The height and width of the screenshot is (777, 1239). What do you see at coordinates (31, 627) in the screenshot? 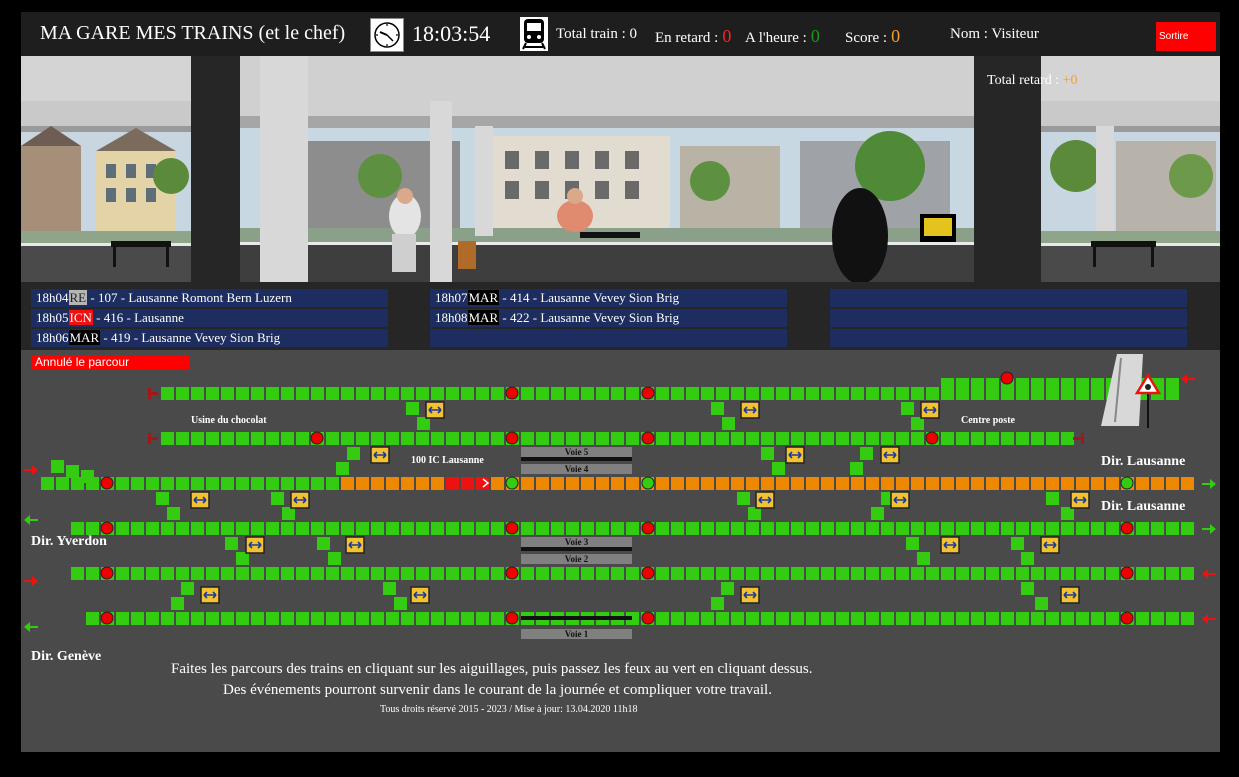
I see `arrow-left-icon` at bounding box center [31, 627].